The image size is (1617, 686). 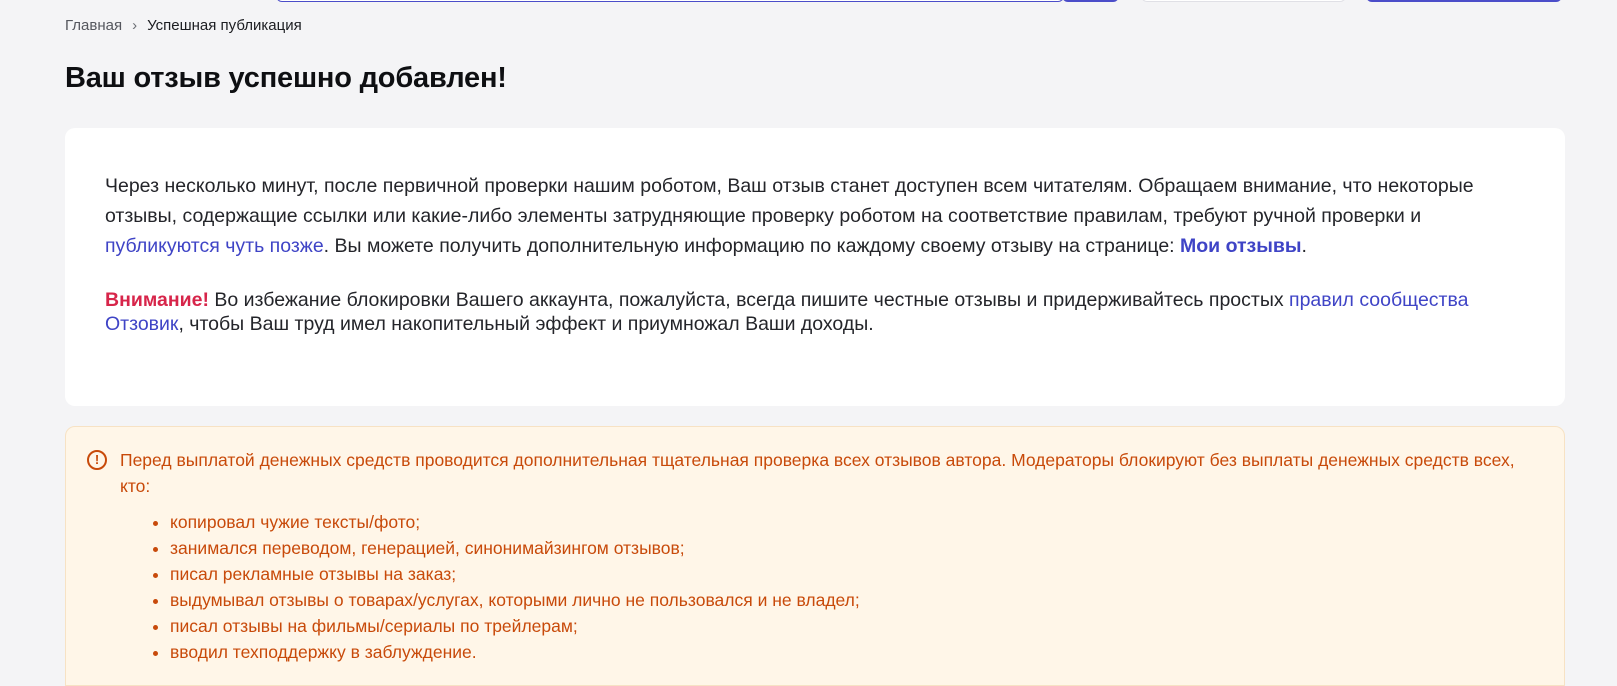 What do you see at coordinates (670, 1) in the screenshot?
I see `search-input` at bounding box center [670, 1].